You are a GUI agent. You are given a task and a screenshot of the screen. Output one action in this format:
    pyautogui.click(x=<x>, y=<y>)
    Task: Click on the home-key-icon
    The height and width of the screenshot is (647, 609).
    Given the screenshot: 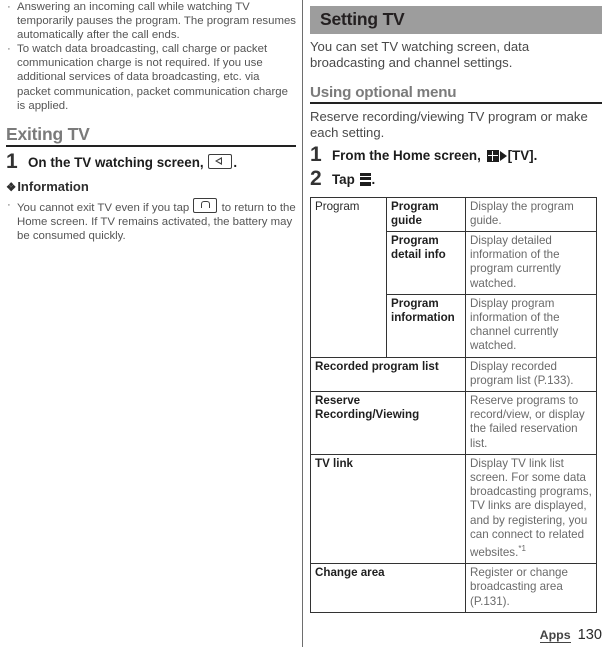 What is the action you would take?
    pyautogui.click(x=205, y=205)
    